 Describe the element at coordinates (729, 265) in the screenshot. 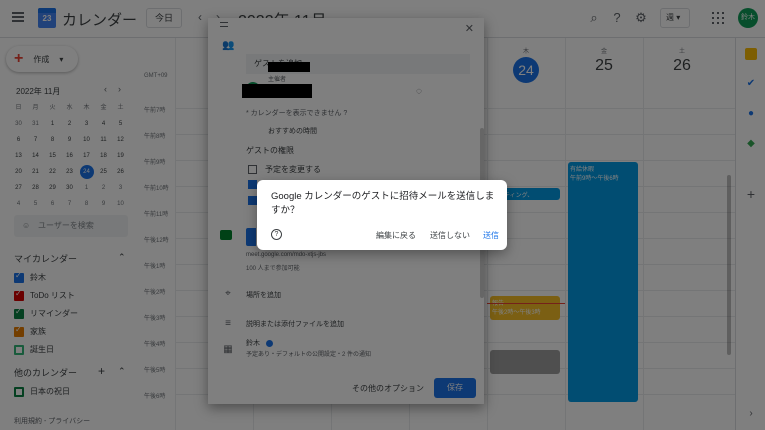

I see `grid-scrollbar` at that location.